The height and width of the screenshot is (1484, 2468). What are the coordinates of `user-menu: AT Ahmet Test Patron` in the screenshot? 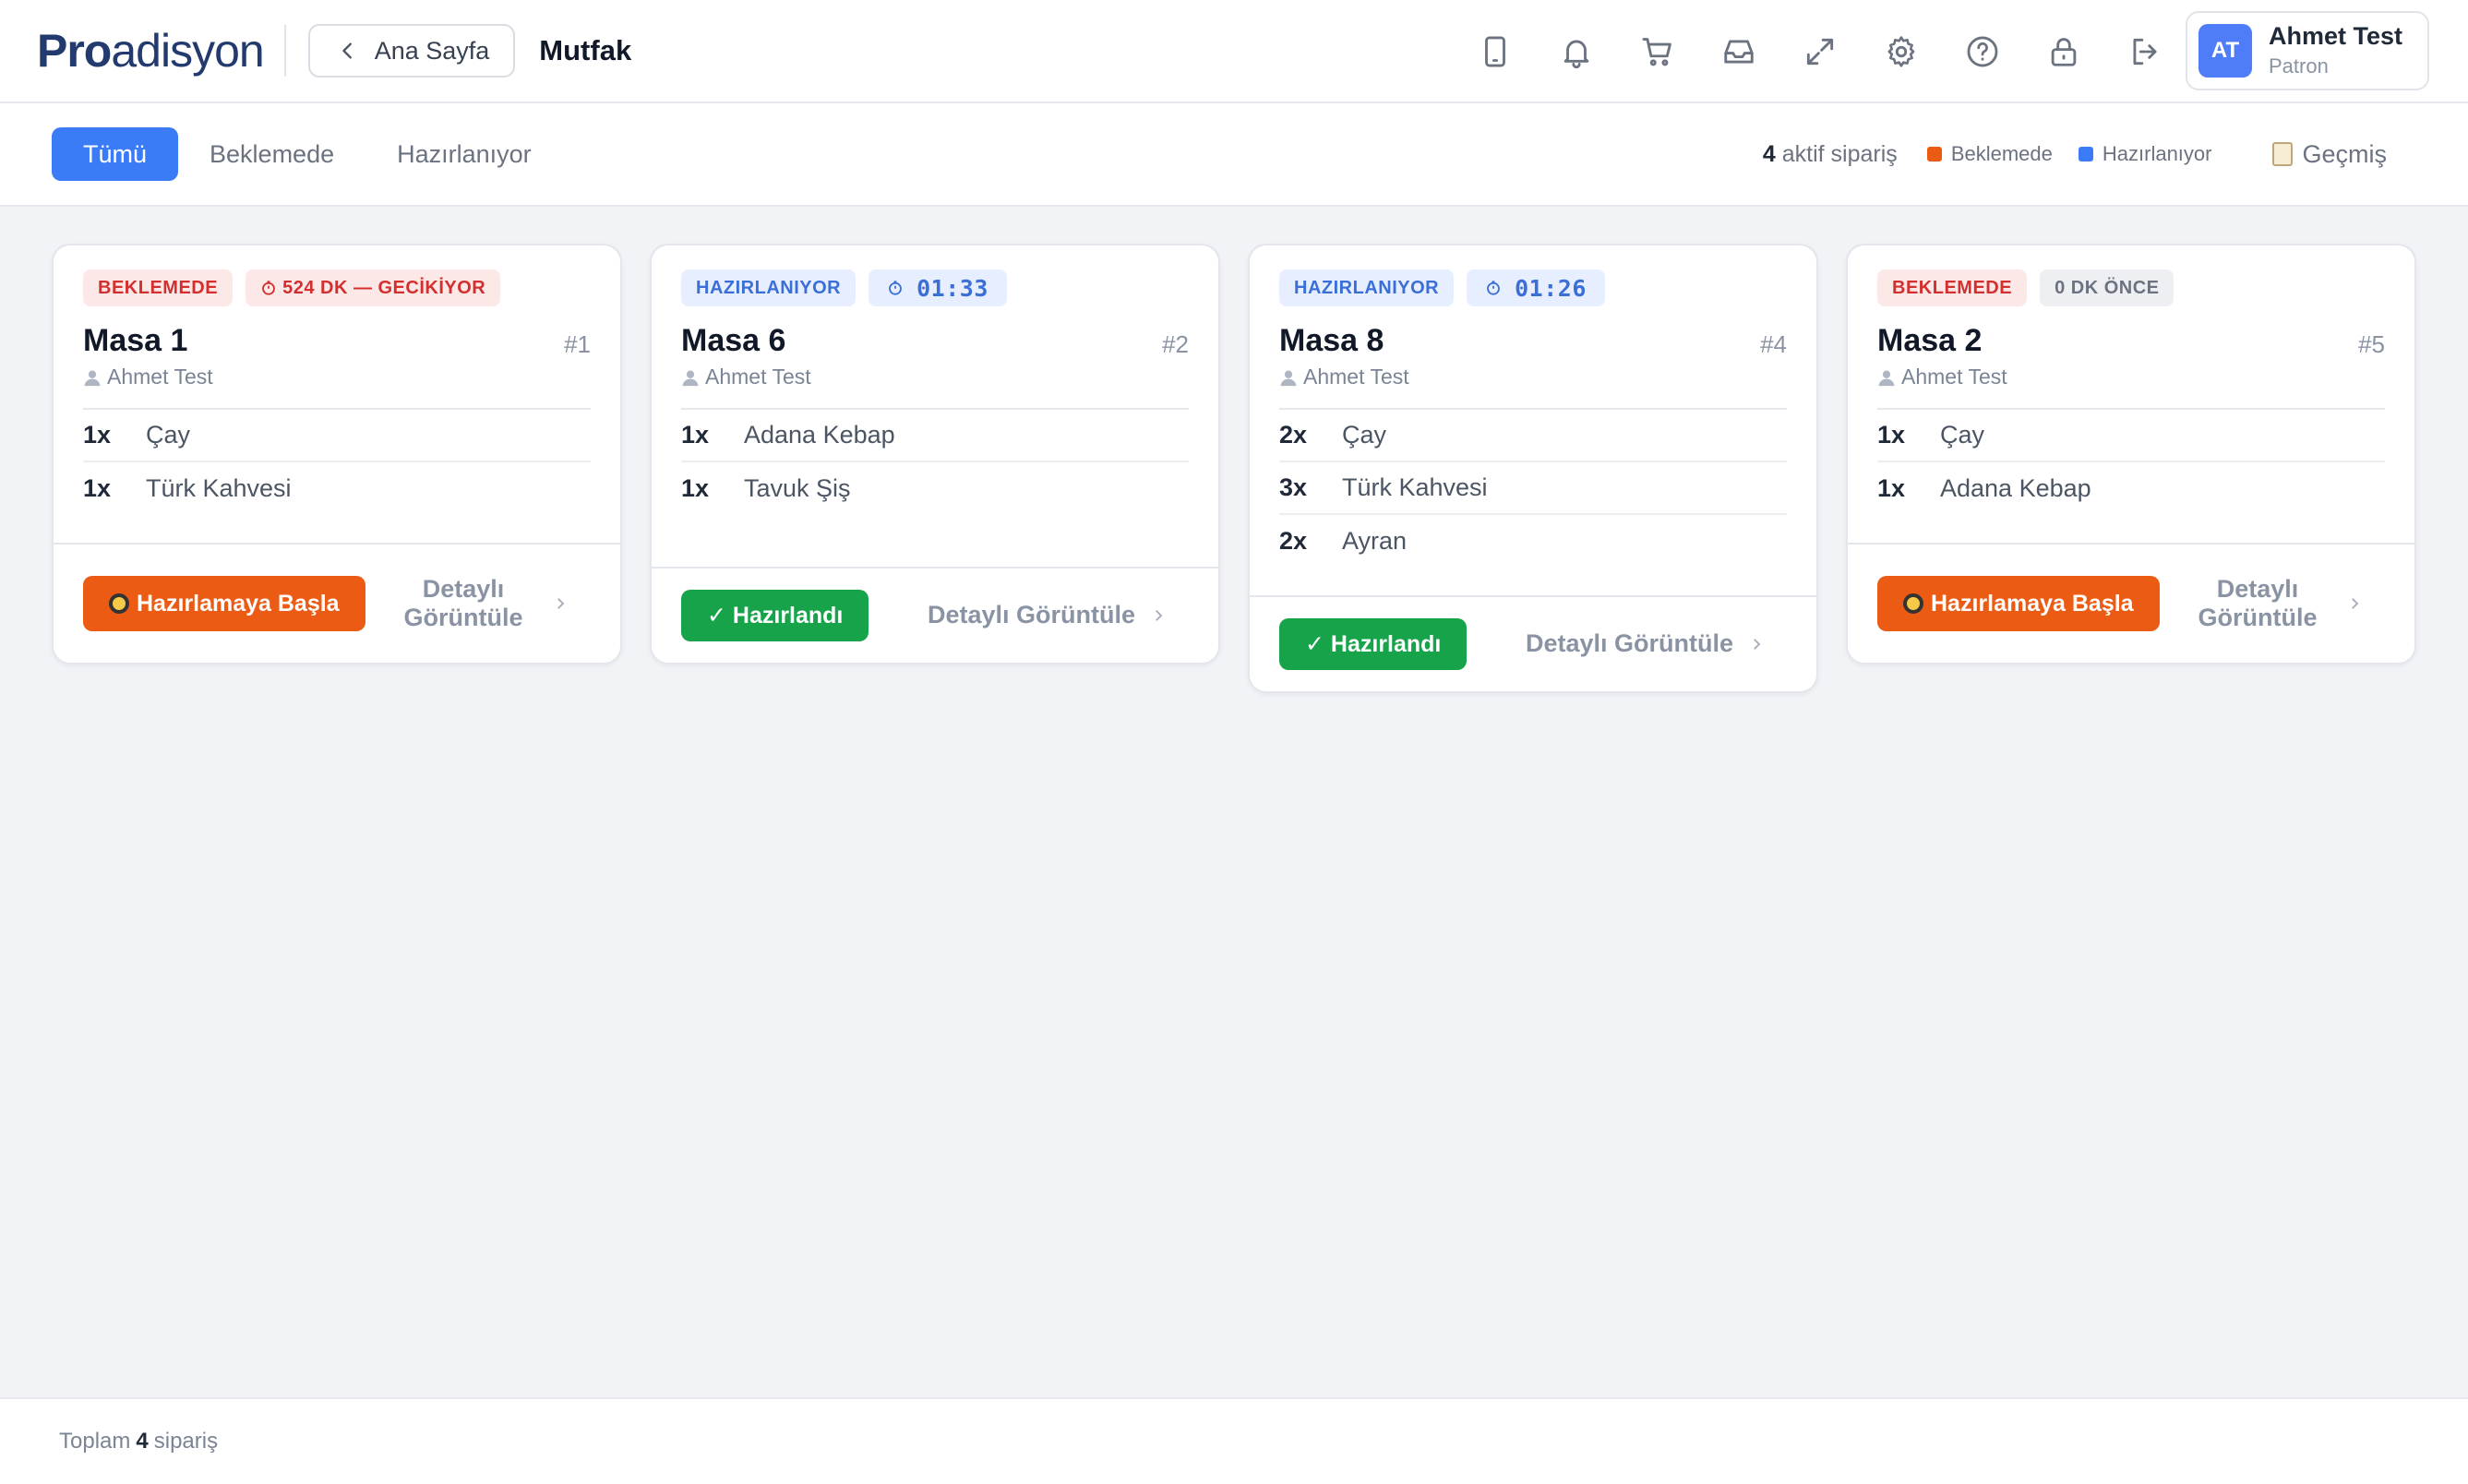 It's located at (2307, 50).